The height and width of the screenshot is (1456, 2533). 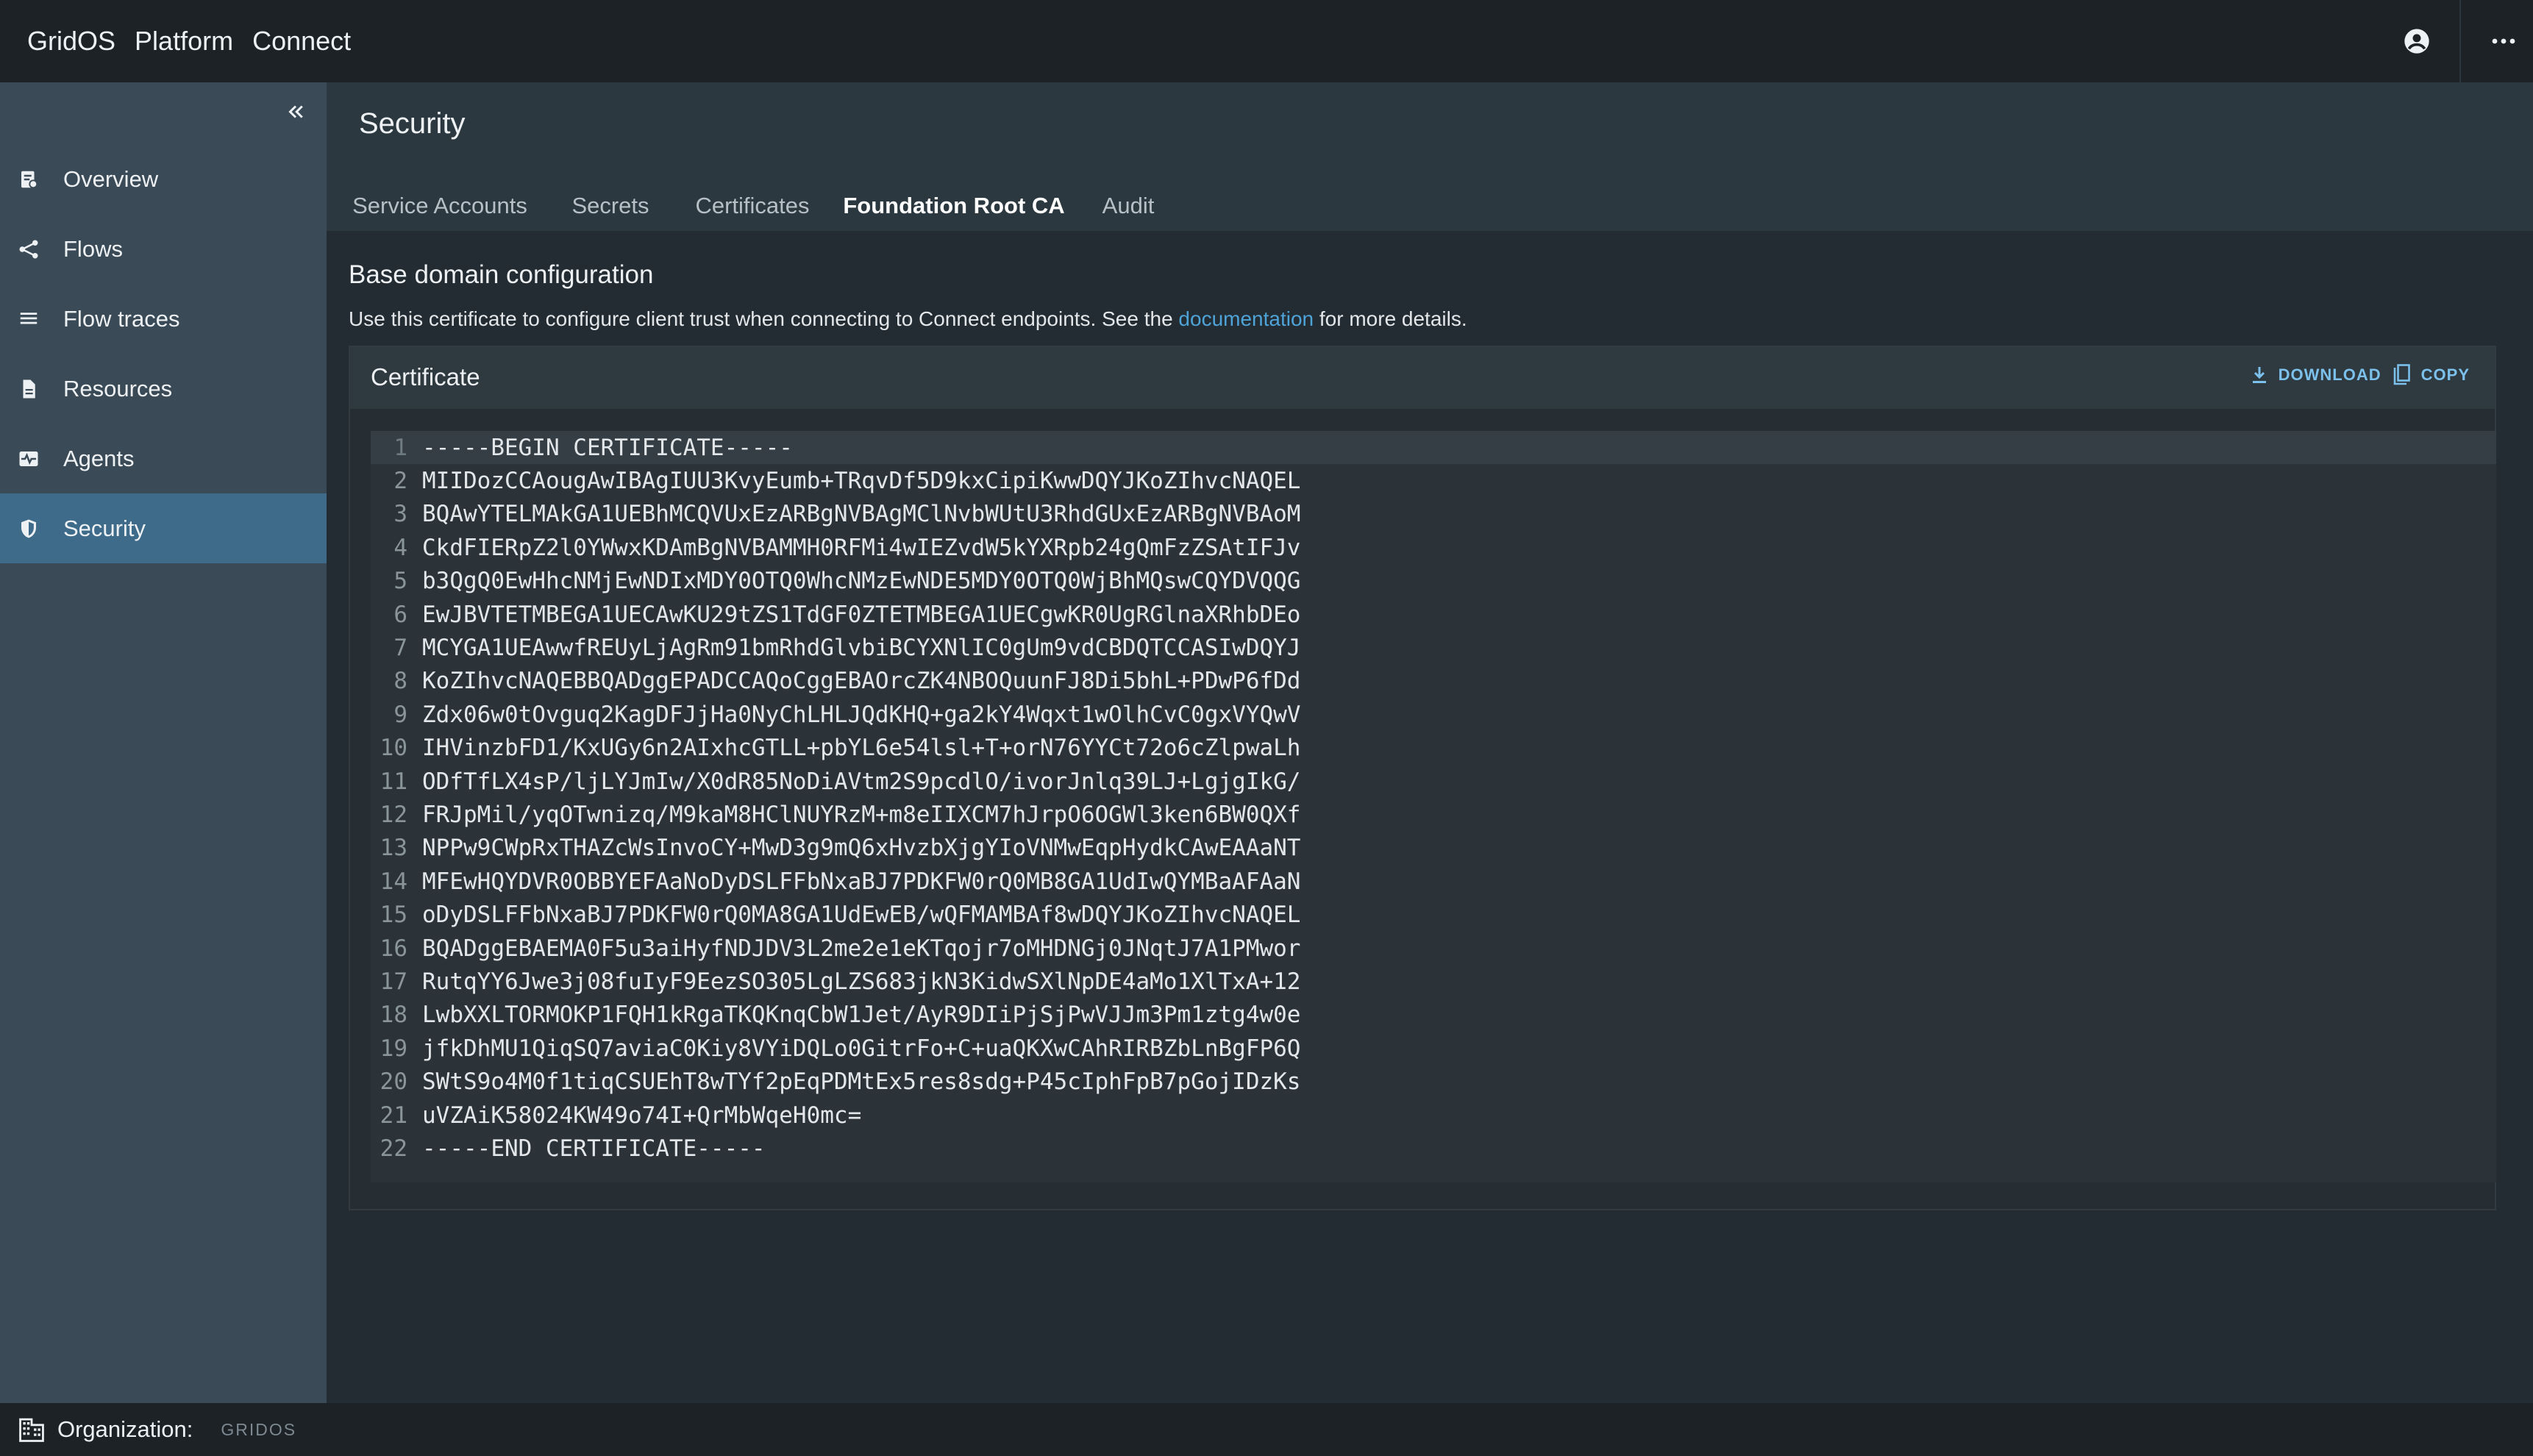 What do you see at coordinates (163, 389) in the screenshot?
I see `sidebar-item-resources: Resources` at bounding box center [163, 389].